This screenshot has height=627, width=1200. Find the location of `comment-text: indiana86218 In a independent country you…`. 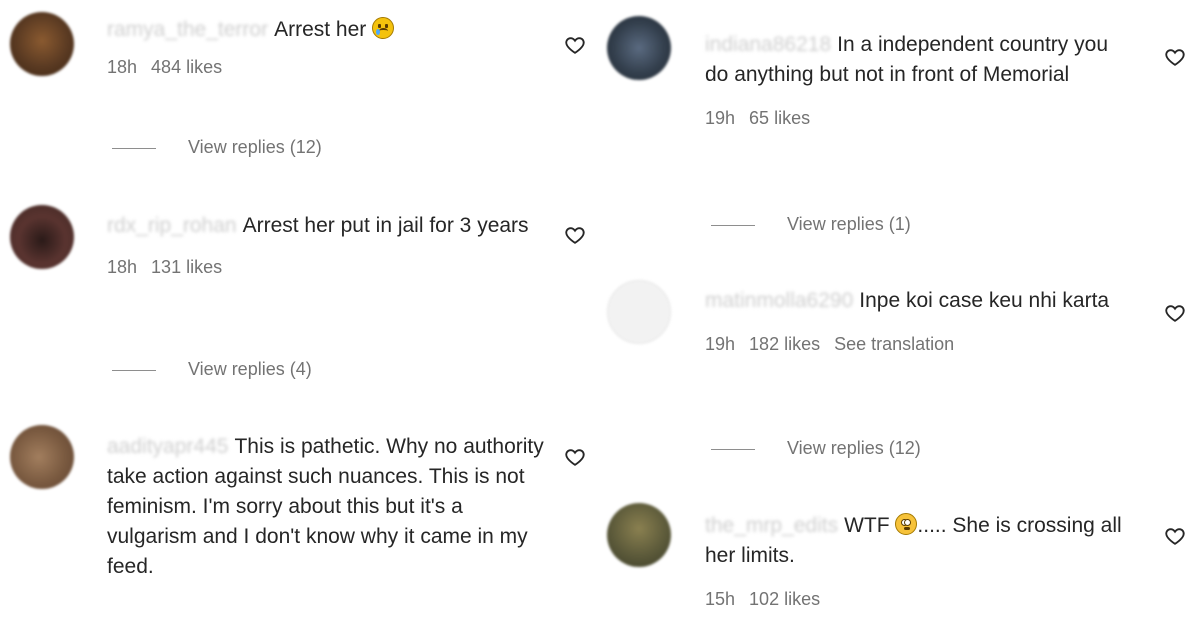

comment-text: indiana86218 In a independent country you… is located at coordinates (915, 60).